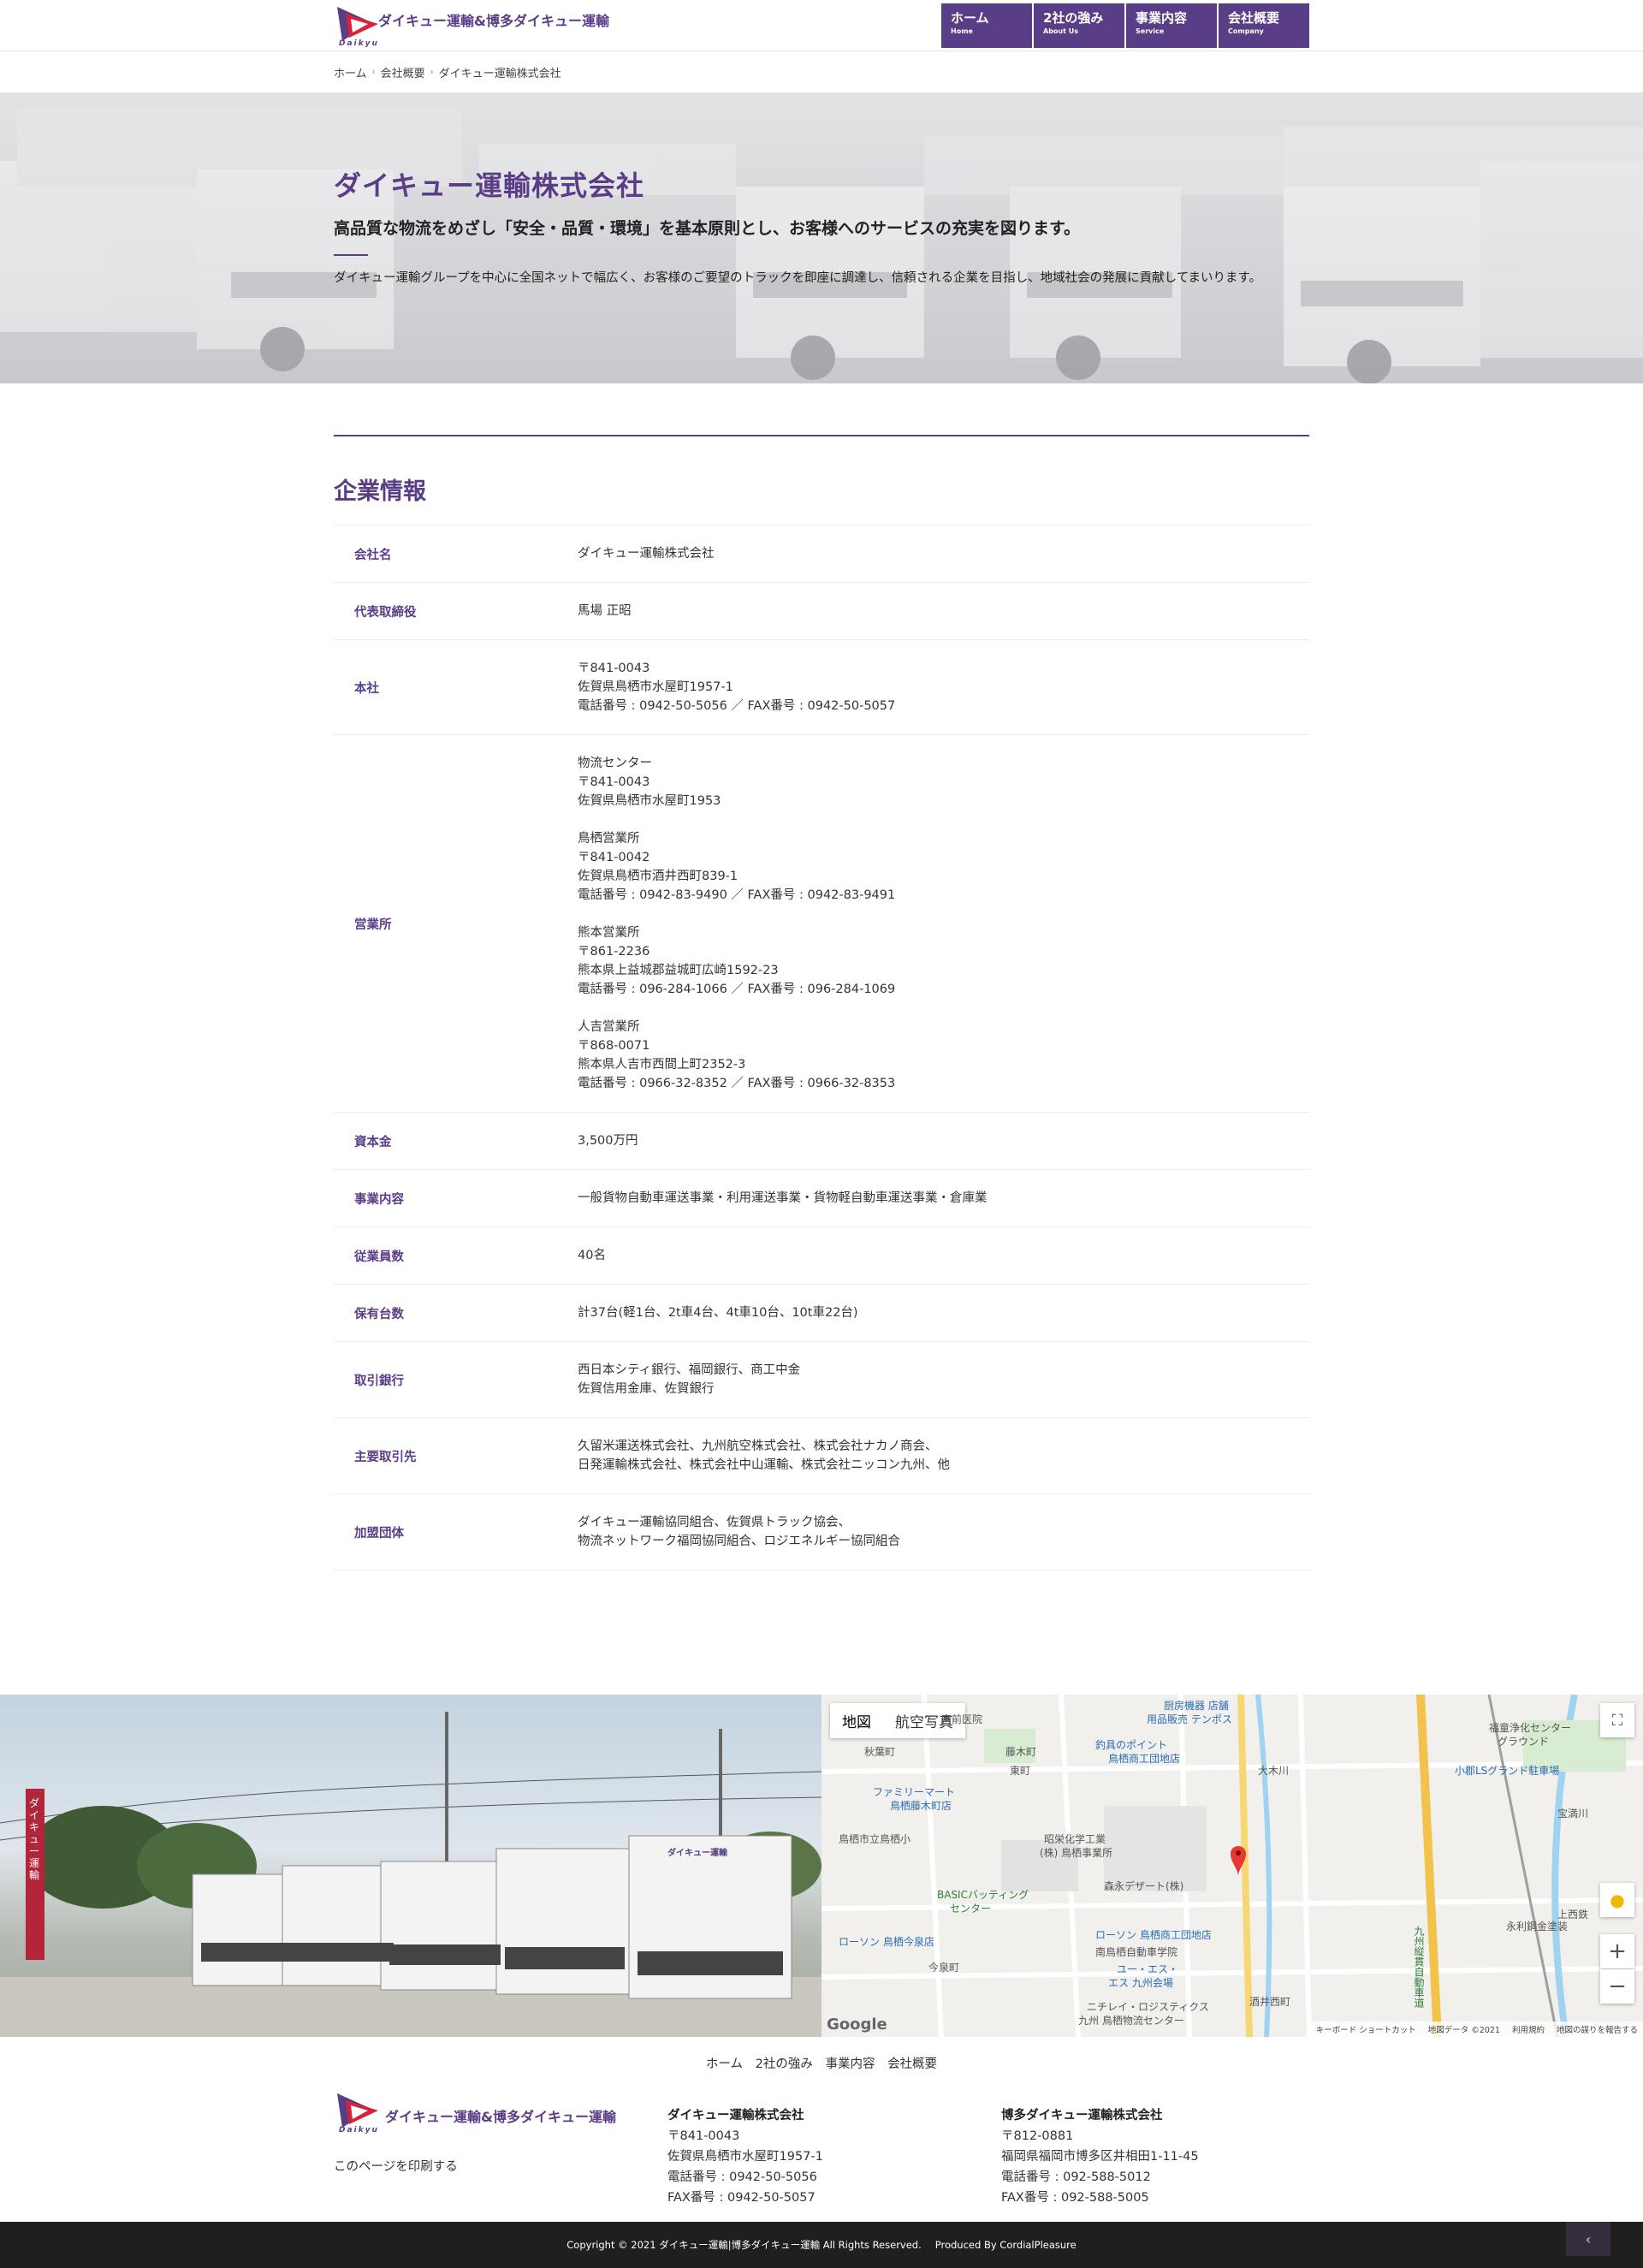 This screenshot has width=1643, height=2268. What do you see at coordinates (647, 554) in the screenshot?
I see `info-line: ダイキュー運輸株式会社` at bounding box center [647, 554].